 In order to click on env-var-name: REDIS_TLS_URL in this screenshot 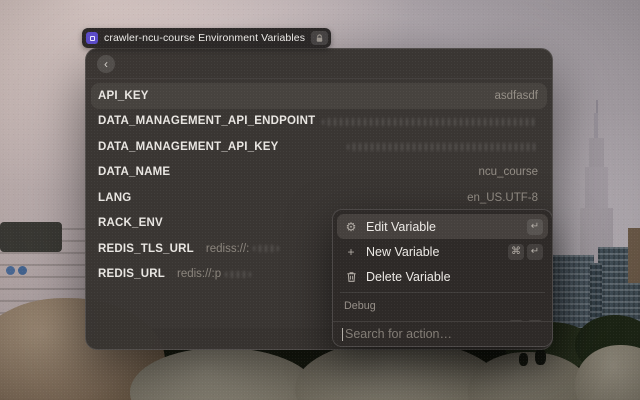, I will do `click(146, 248)`.